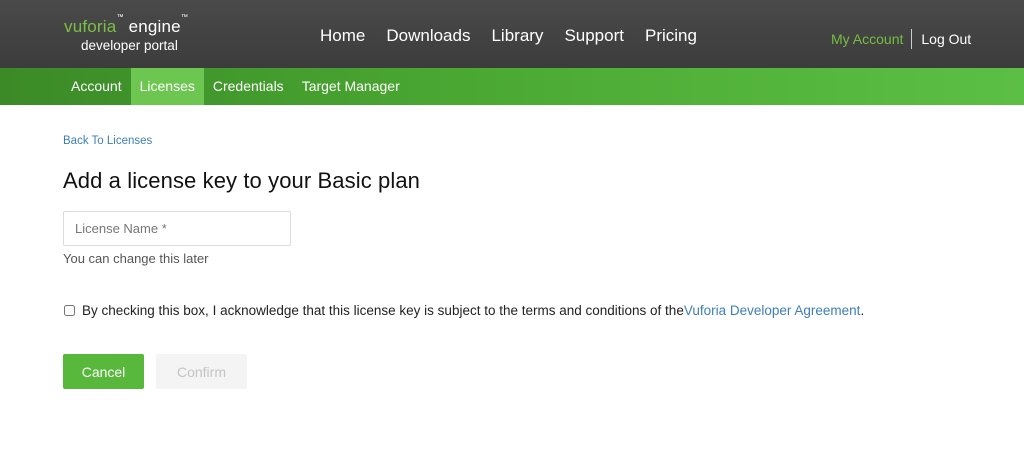 The height and width of the screenshot is (456, 1024). I want to click on nav-support: Support, so click(594, 36).